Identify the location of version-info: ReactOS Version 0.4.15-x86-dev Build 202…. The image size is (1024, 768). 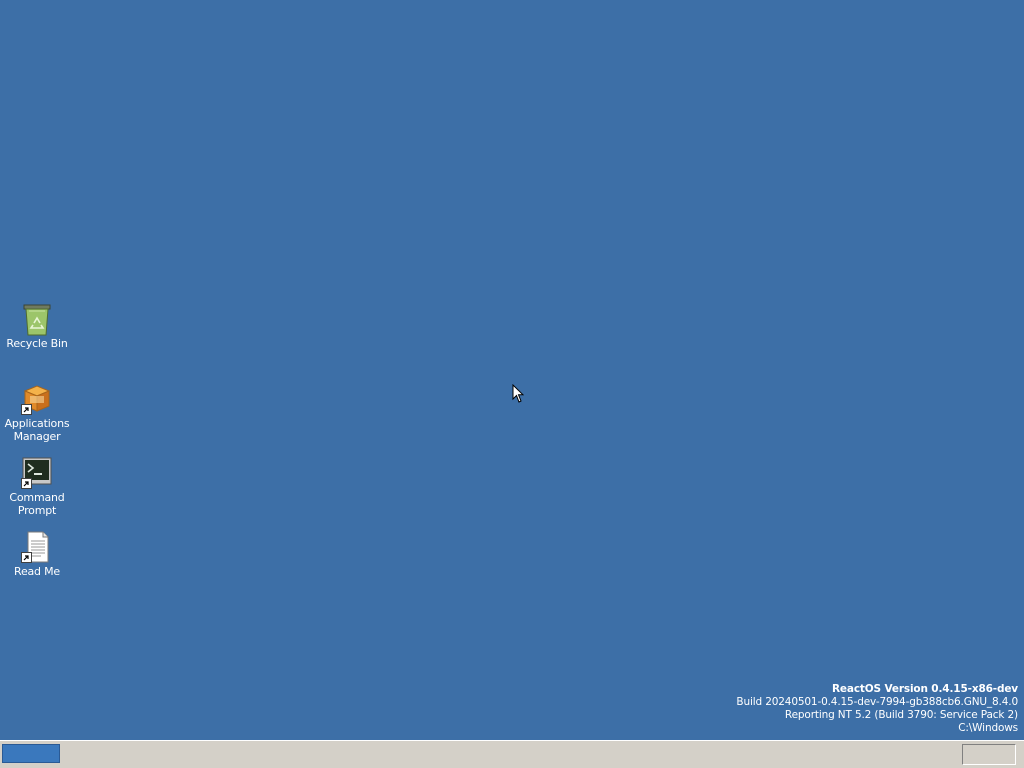
(877, 709).